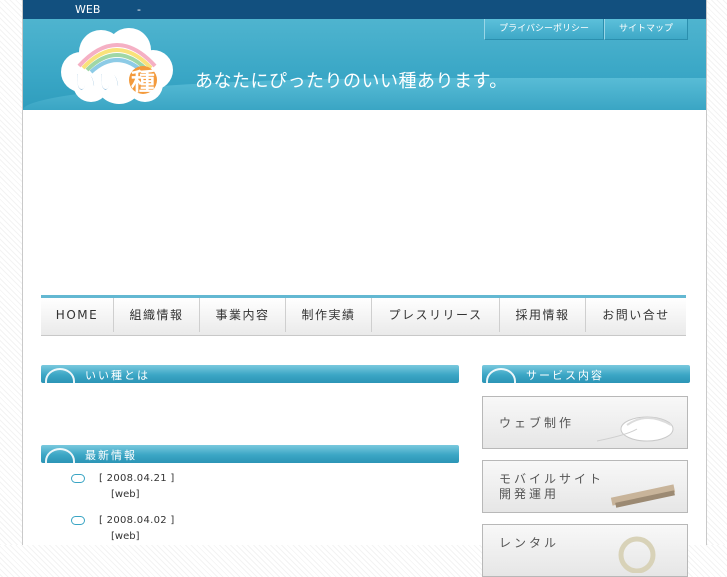 This screenshot has height=577, width=727. What do you see at coordinates (137, 520) in the screenshot?
I see `news-date: [ 2008.04.02 ]` at bounding box center [137, 520].